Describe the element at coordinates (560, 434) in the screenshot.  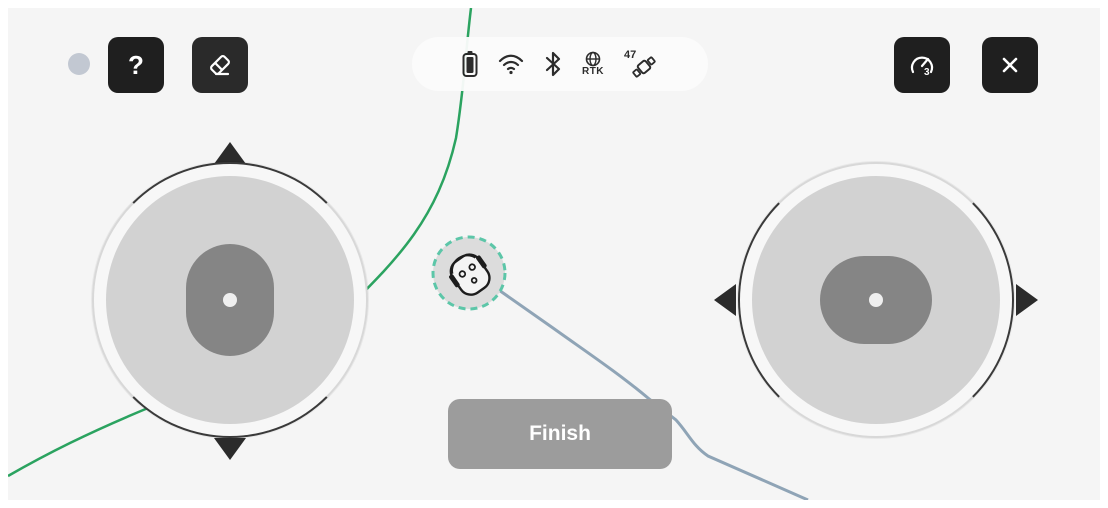
I see `finish-button: Finish` at that location.